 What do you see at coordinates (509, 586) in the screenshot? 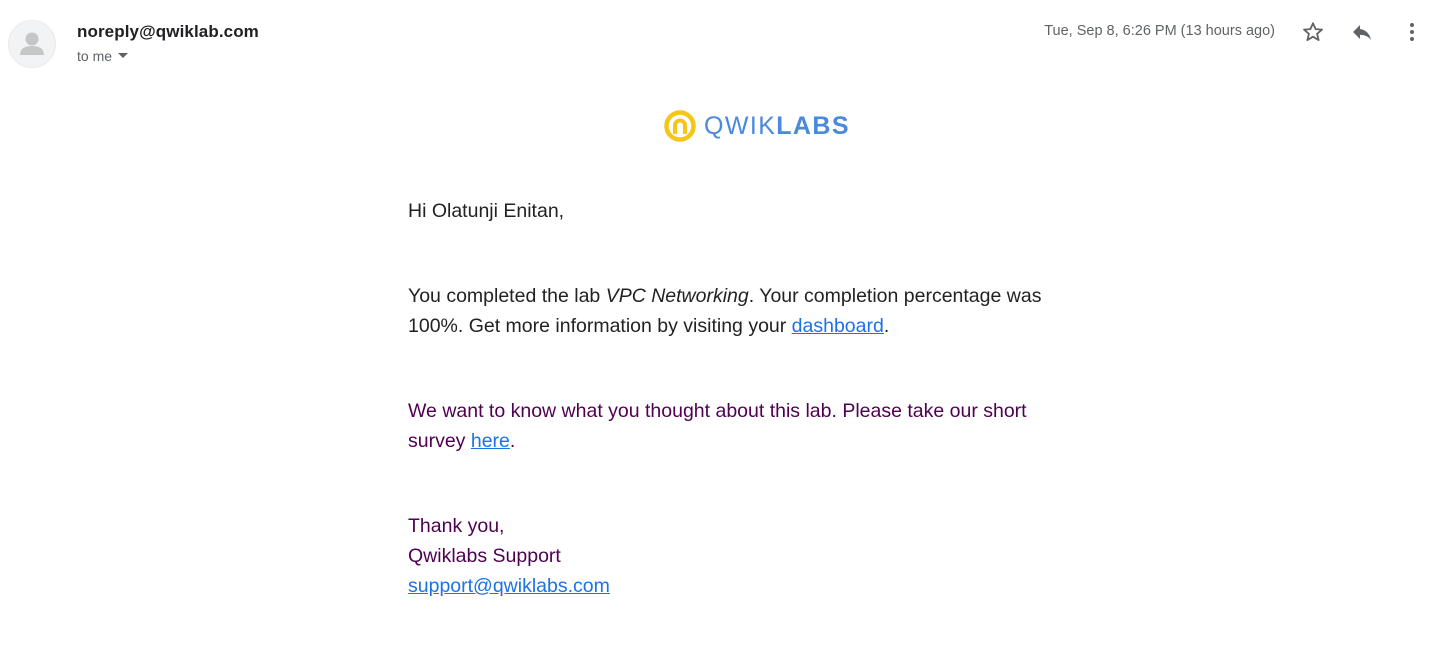
I see `support-email-link: support@qwiklabs.com` at bounding box center [509, 586].